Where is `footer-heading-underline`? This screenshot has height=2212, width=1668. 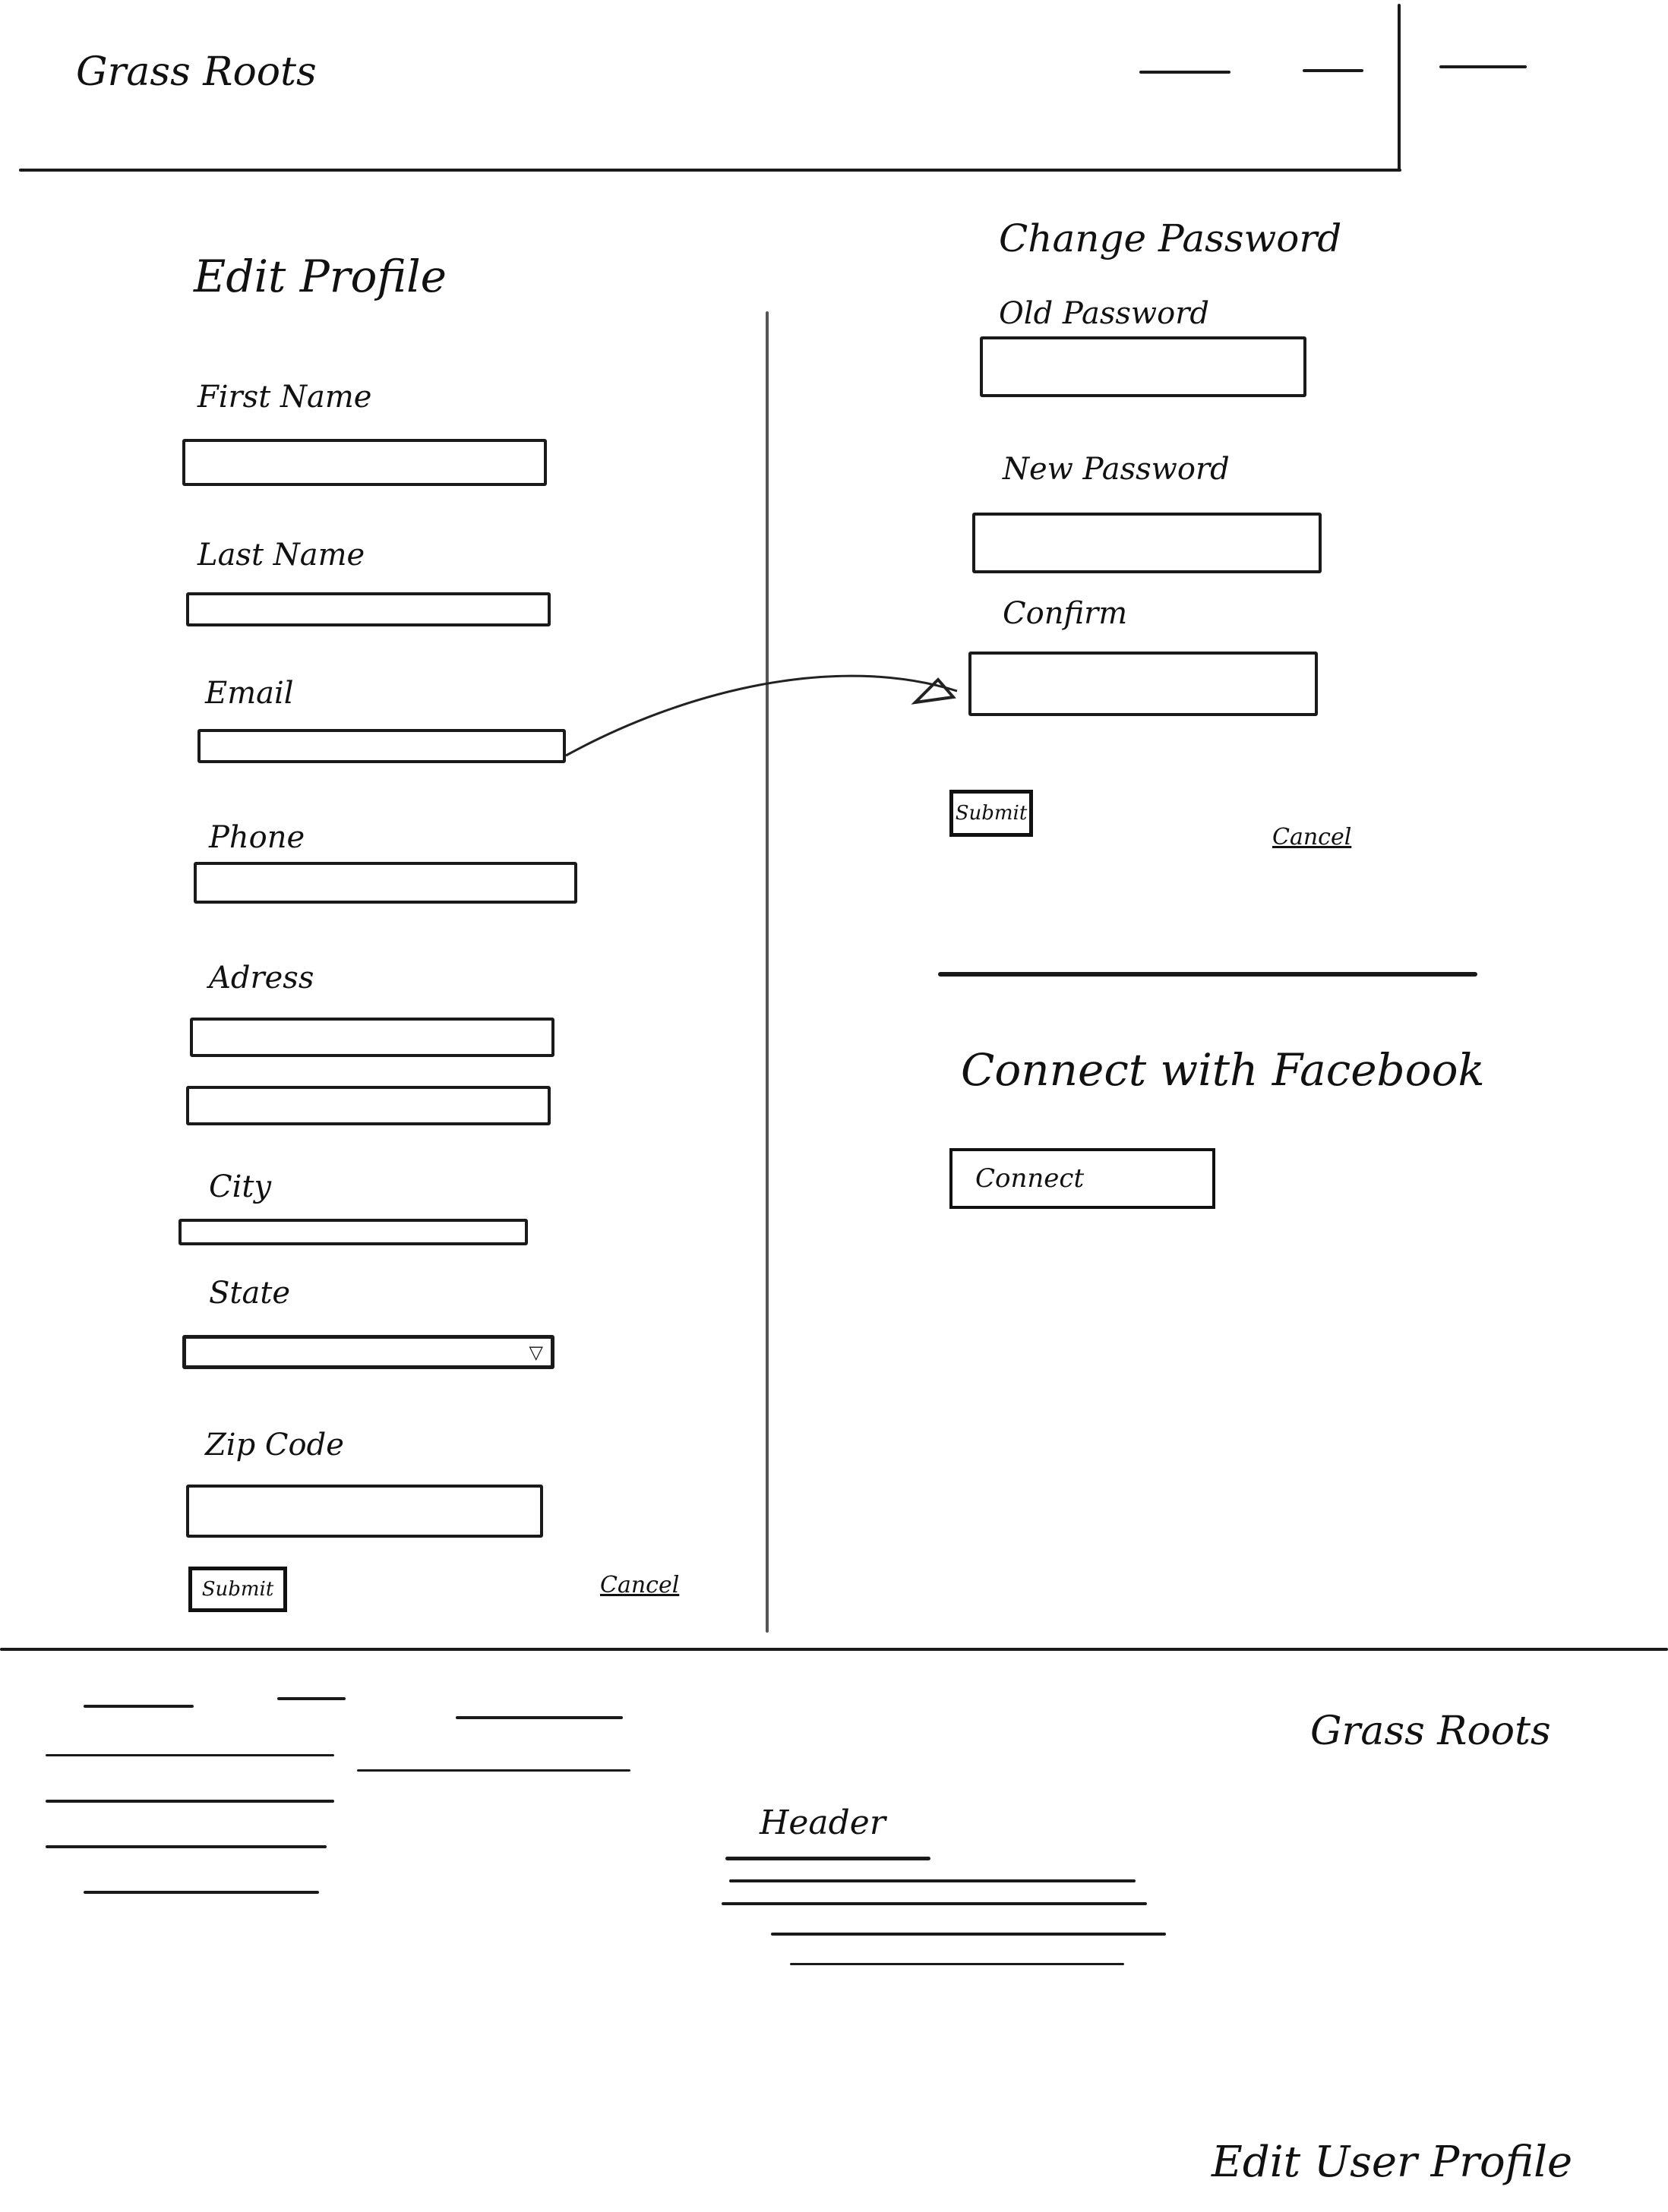 footer-heading-underline is located at coordinates (827, 1858).